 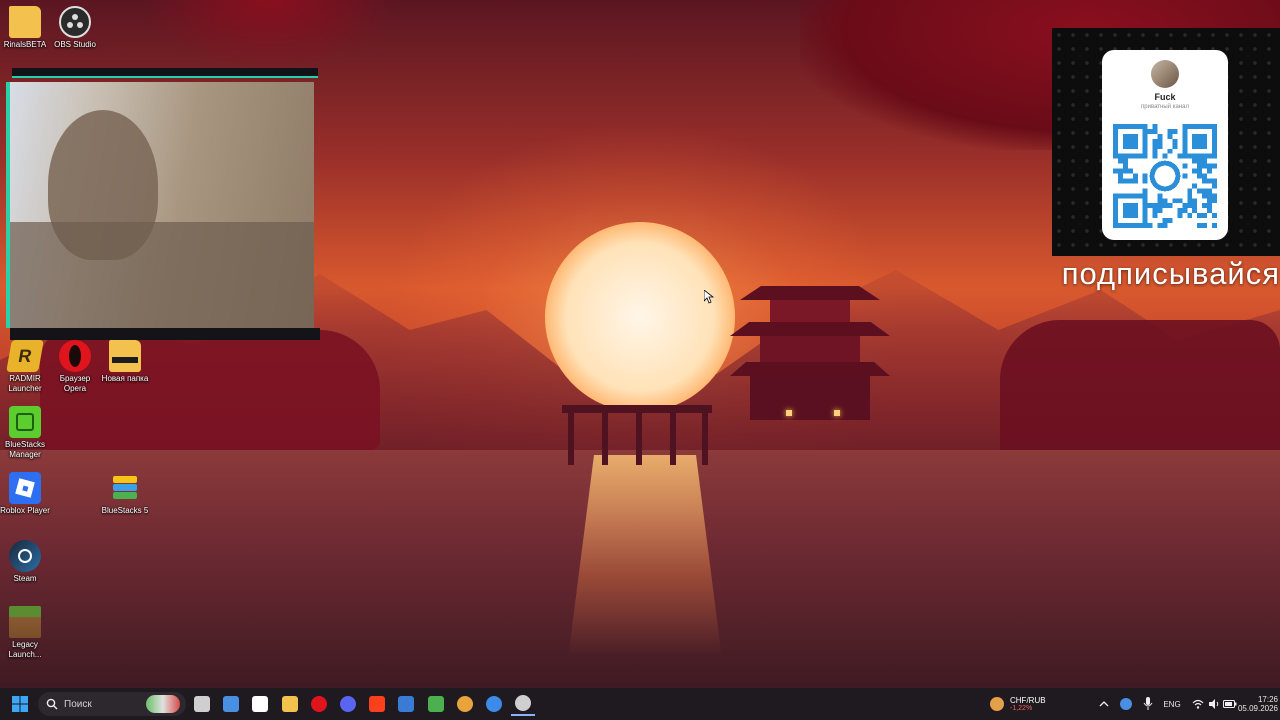 I want to click on channel-type: приватный канал, so click(x=1165, y=107).